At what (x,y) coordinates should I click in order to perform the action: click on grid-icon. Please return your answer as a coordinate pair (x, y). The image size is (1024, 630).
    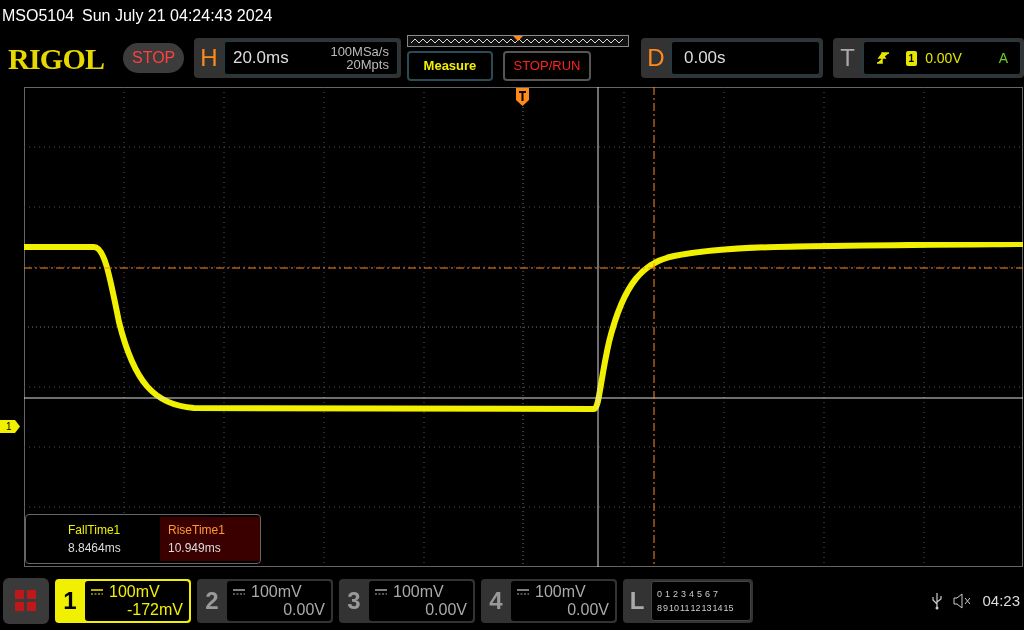
    Looking at the image, I should click on (26, 601).